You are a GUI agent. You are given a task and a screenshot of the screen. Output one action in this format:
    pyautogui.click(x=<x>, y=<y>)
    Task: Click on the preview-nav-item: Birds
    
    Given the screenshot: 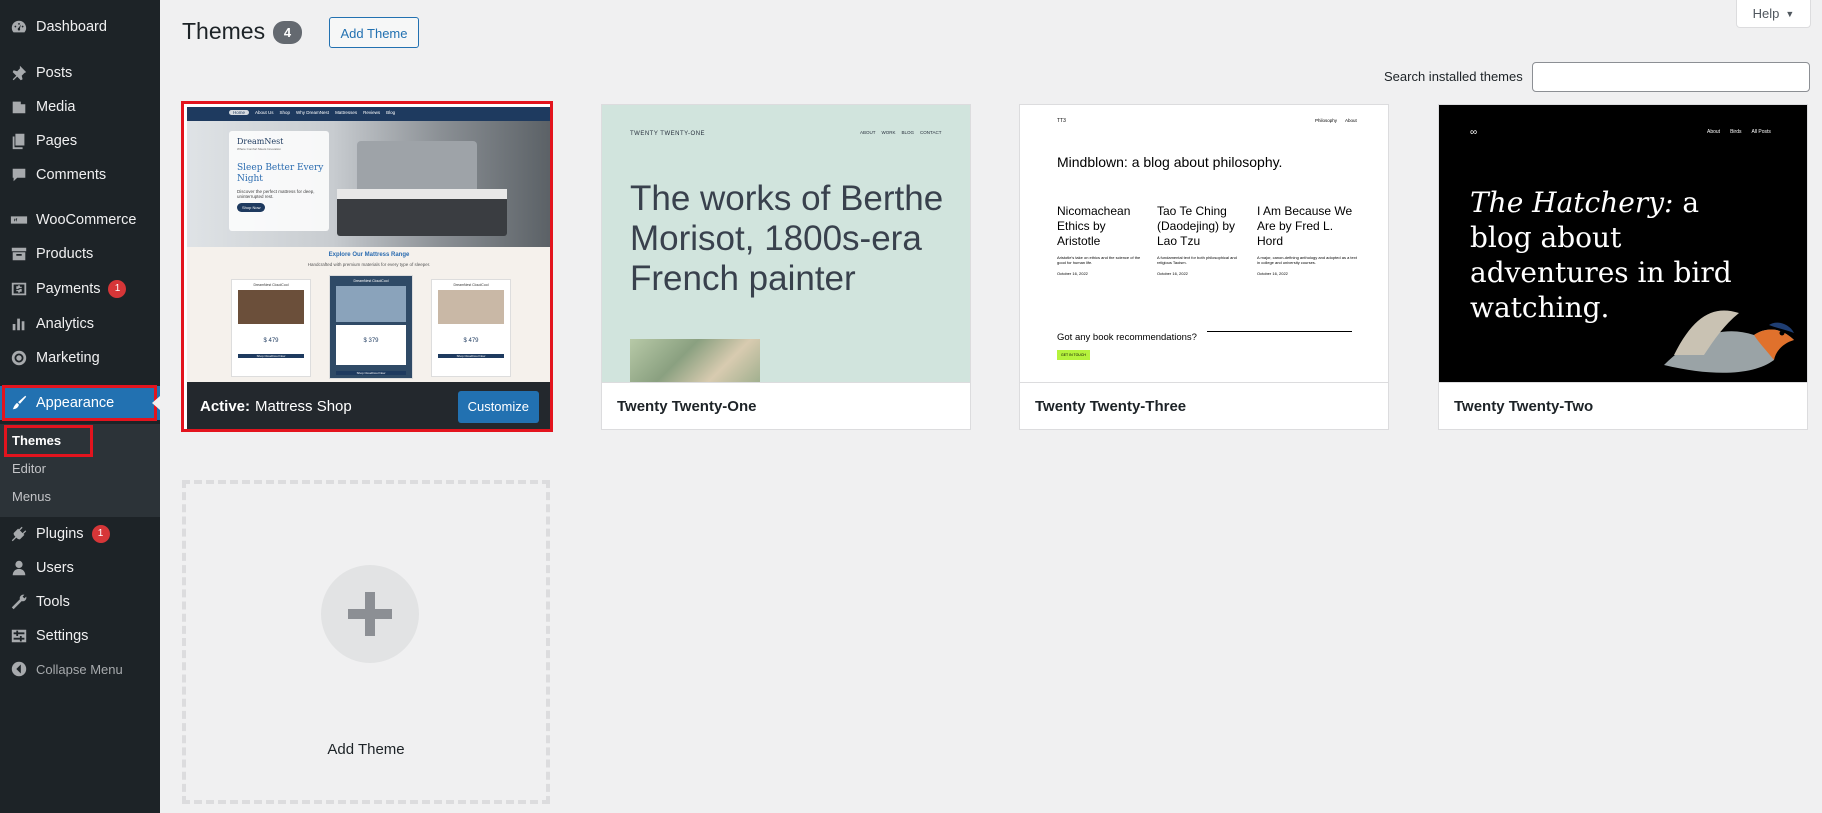 What is the action you would take?
    pyautogui.click(x=1736, y=132)
    